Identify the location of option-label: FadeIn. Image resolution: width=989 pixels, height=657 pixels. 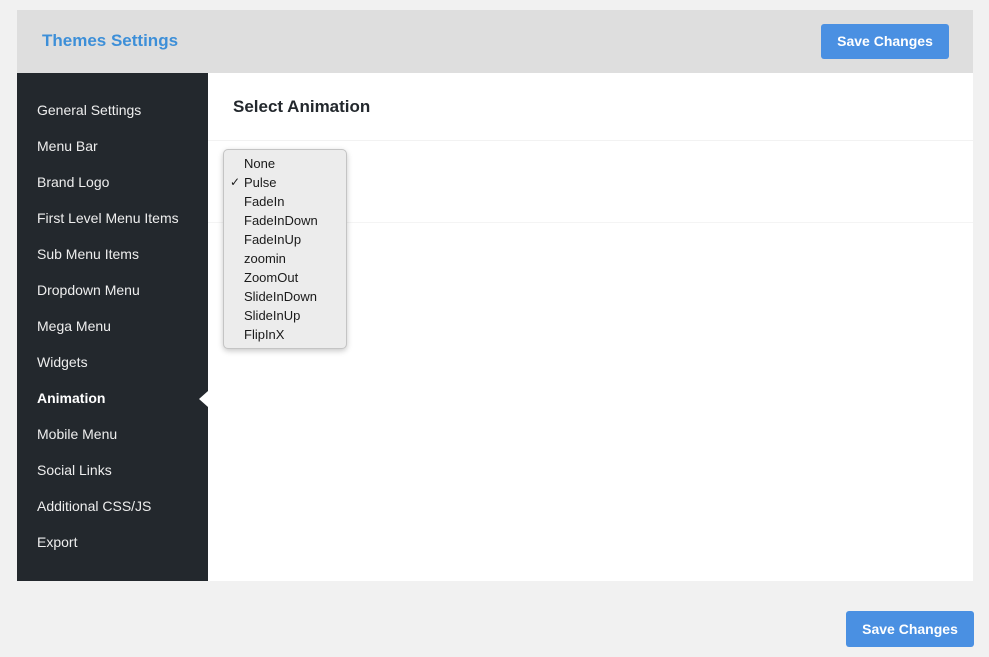
(264, 201).